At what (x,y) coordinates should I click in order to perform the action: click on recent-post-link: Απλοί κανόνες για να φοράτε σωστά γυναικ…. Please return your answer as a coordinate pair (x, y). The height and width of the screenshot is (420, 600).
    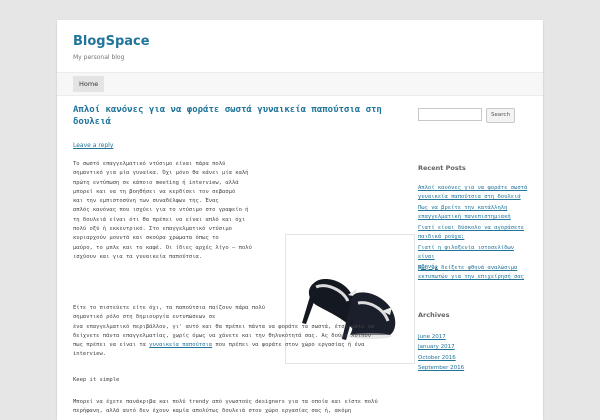
    Looking at the image, I should click on (474, 193).